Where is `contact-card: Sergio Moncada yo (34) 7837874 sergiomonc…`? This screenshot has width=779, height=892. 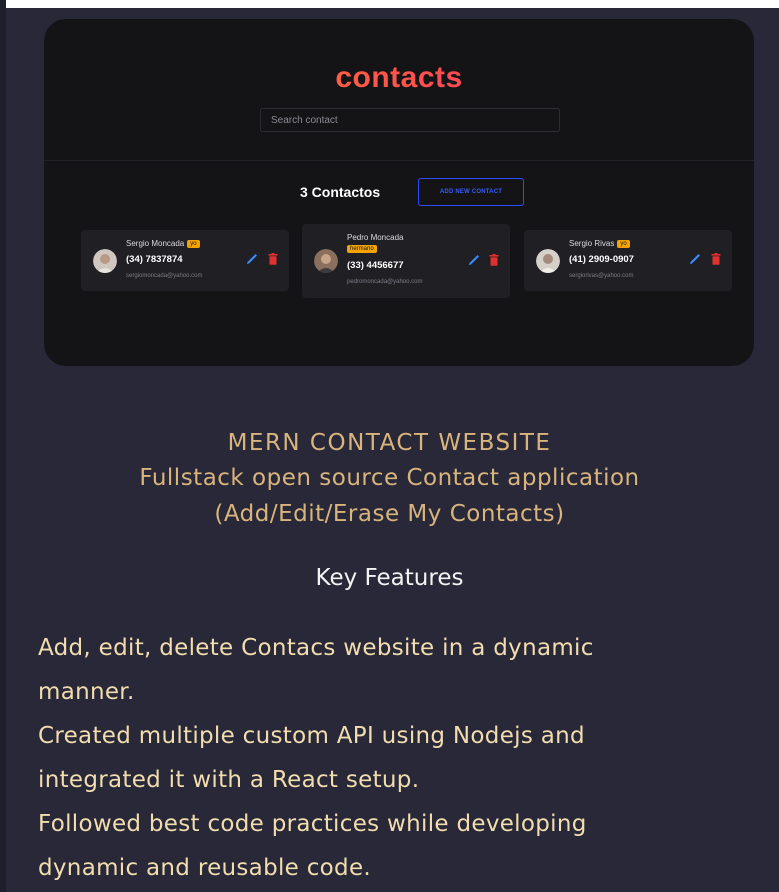 contact-card: Sergio Moncada yo (34) 7837874 sergiomonc… is located at coordinates (185, 260).